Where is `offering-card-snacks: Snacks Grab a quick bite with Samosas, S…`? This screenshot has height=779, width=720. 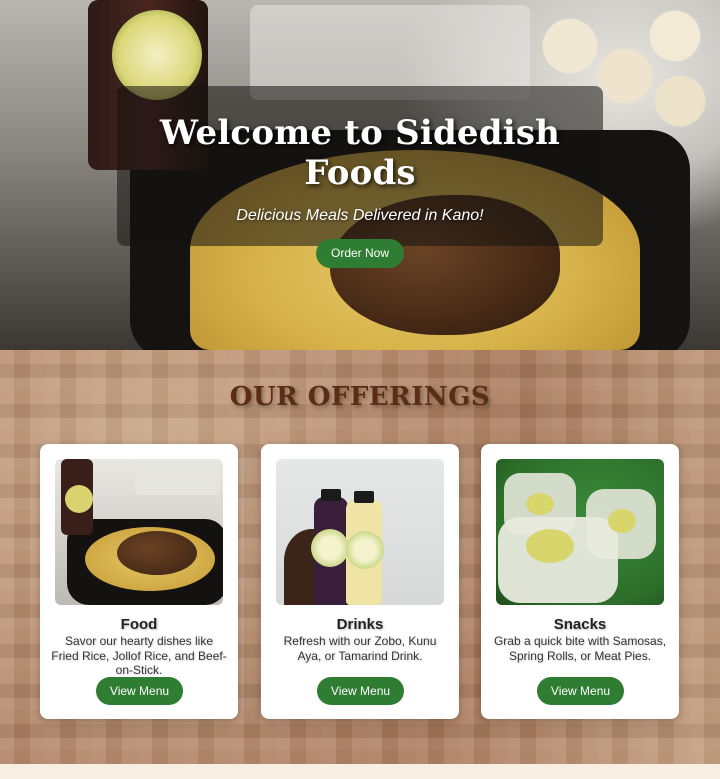 offering-card-snacks: Snacks Grab a quick bite with Samosas, S… is located at coordinates (580, 581).